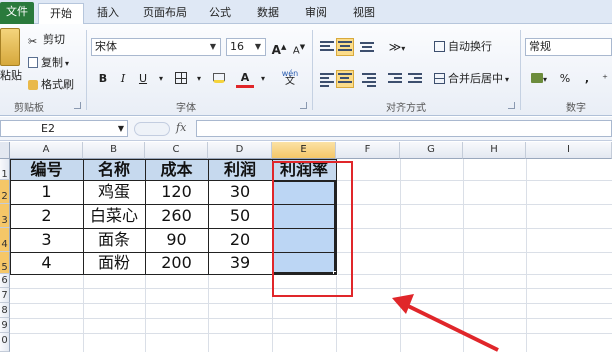 This screenshot has height=352, width=612. Describe the element at coordinates (5, 310) in the screenshot. I see `row-header: 8` at that location.